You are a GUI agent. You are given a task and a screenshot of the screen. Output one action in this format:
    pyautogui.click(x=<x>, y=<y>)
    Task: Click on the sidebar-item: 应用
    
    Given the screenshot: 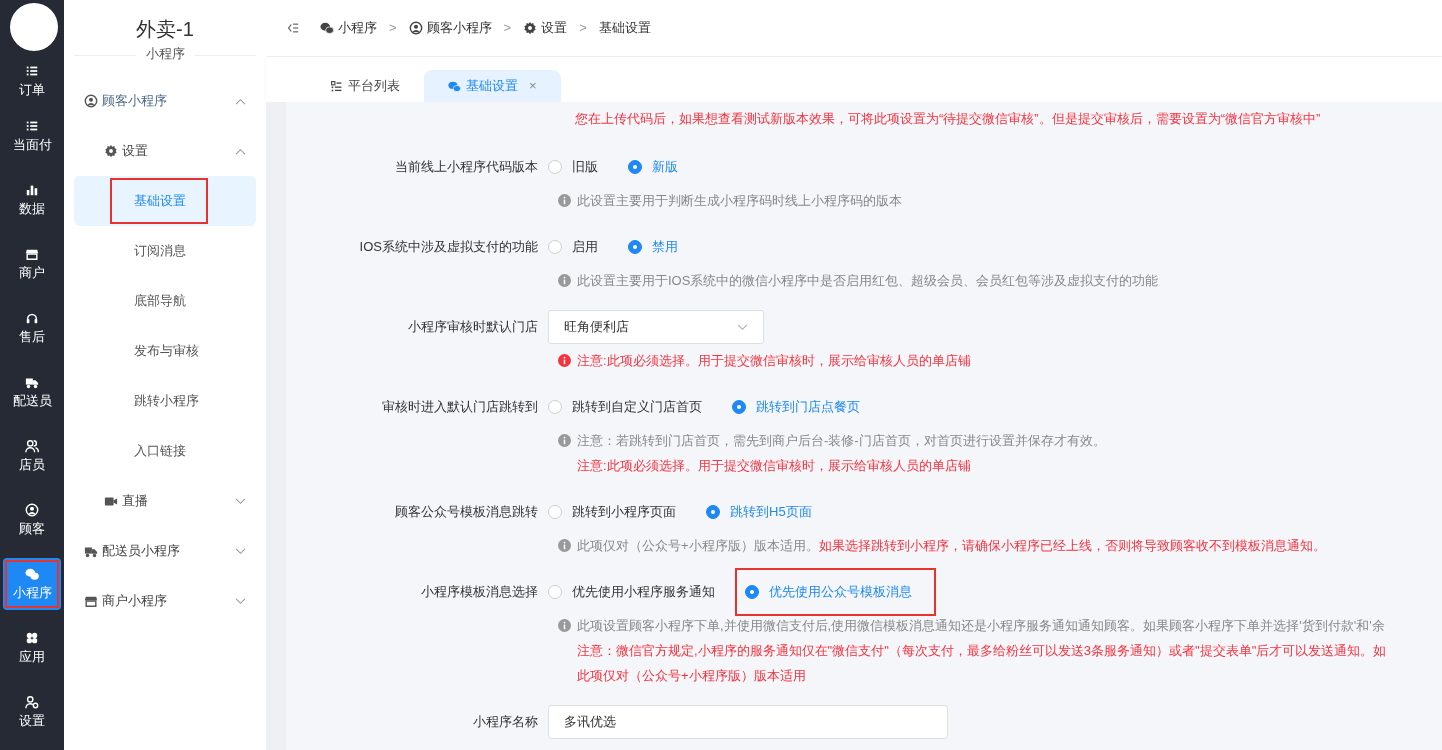 What is the action you would take?
    pyautogui.click(x=32, y=648)
    